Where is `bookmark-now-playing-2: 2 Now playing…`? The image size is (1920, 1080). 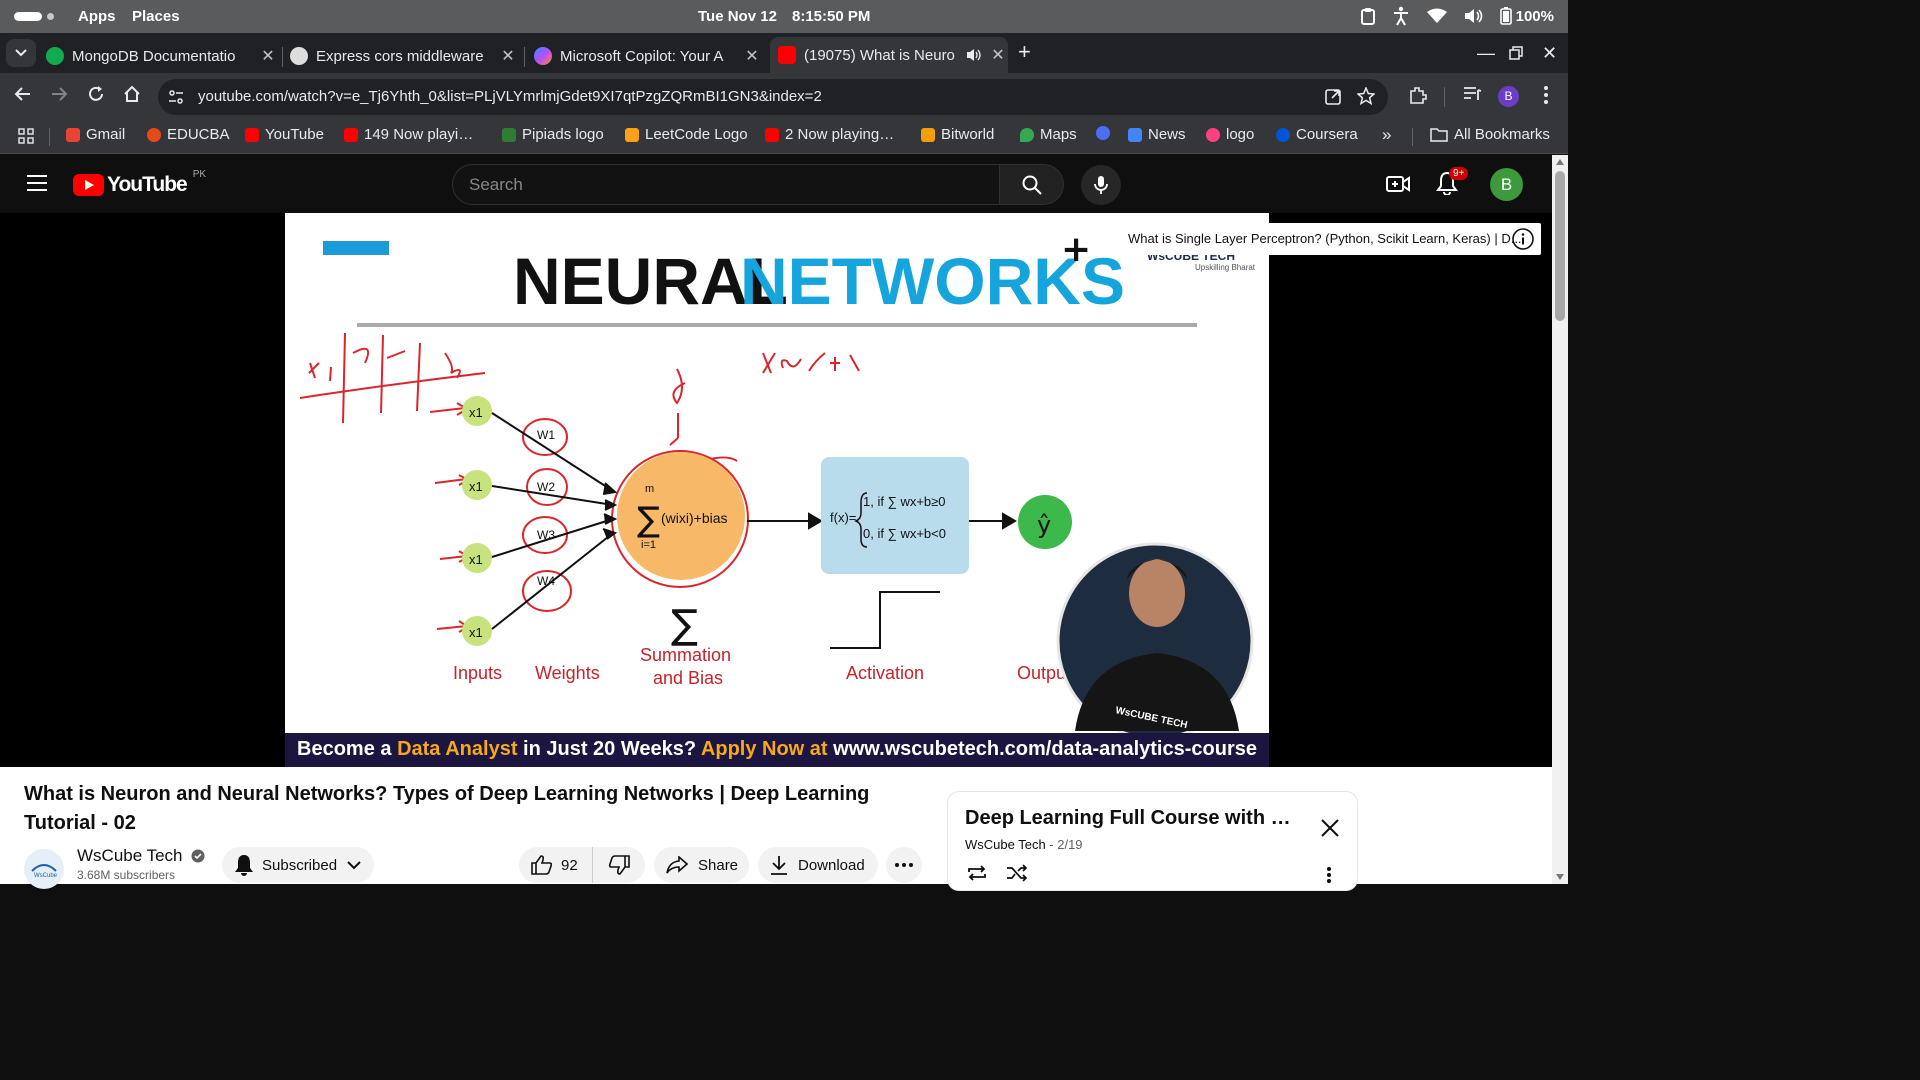 bookmark-now-playing-2: 2 Now playing… is located at coordinates (829, 134).